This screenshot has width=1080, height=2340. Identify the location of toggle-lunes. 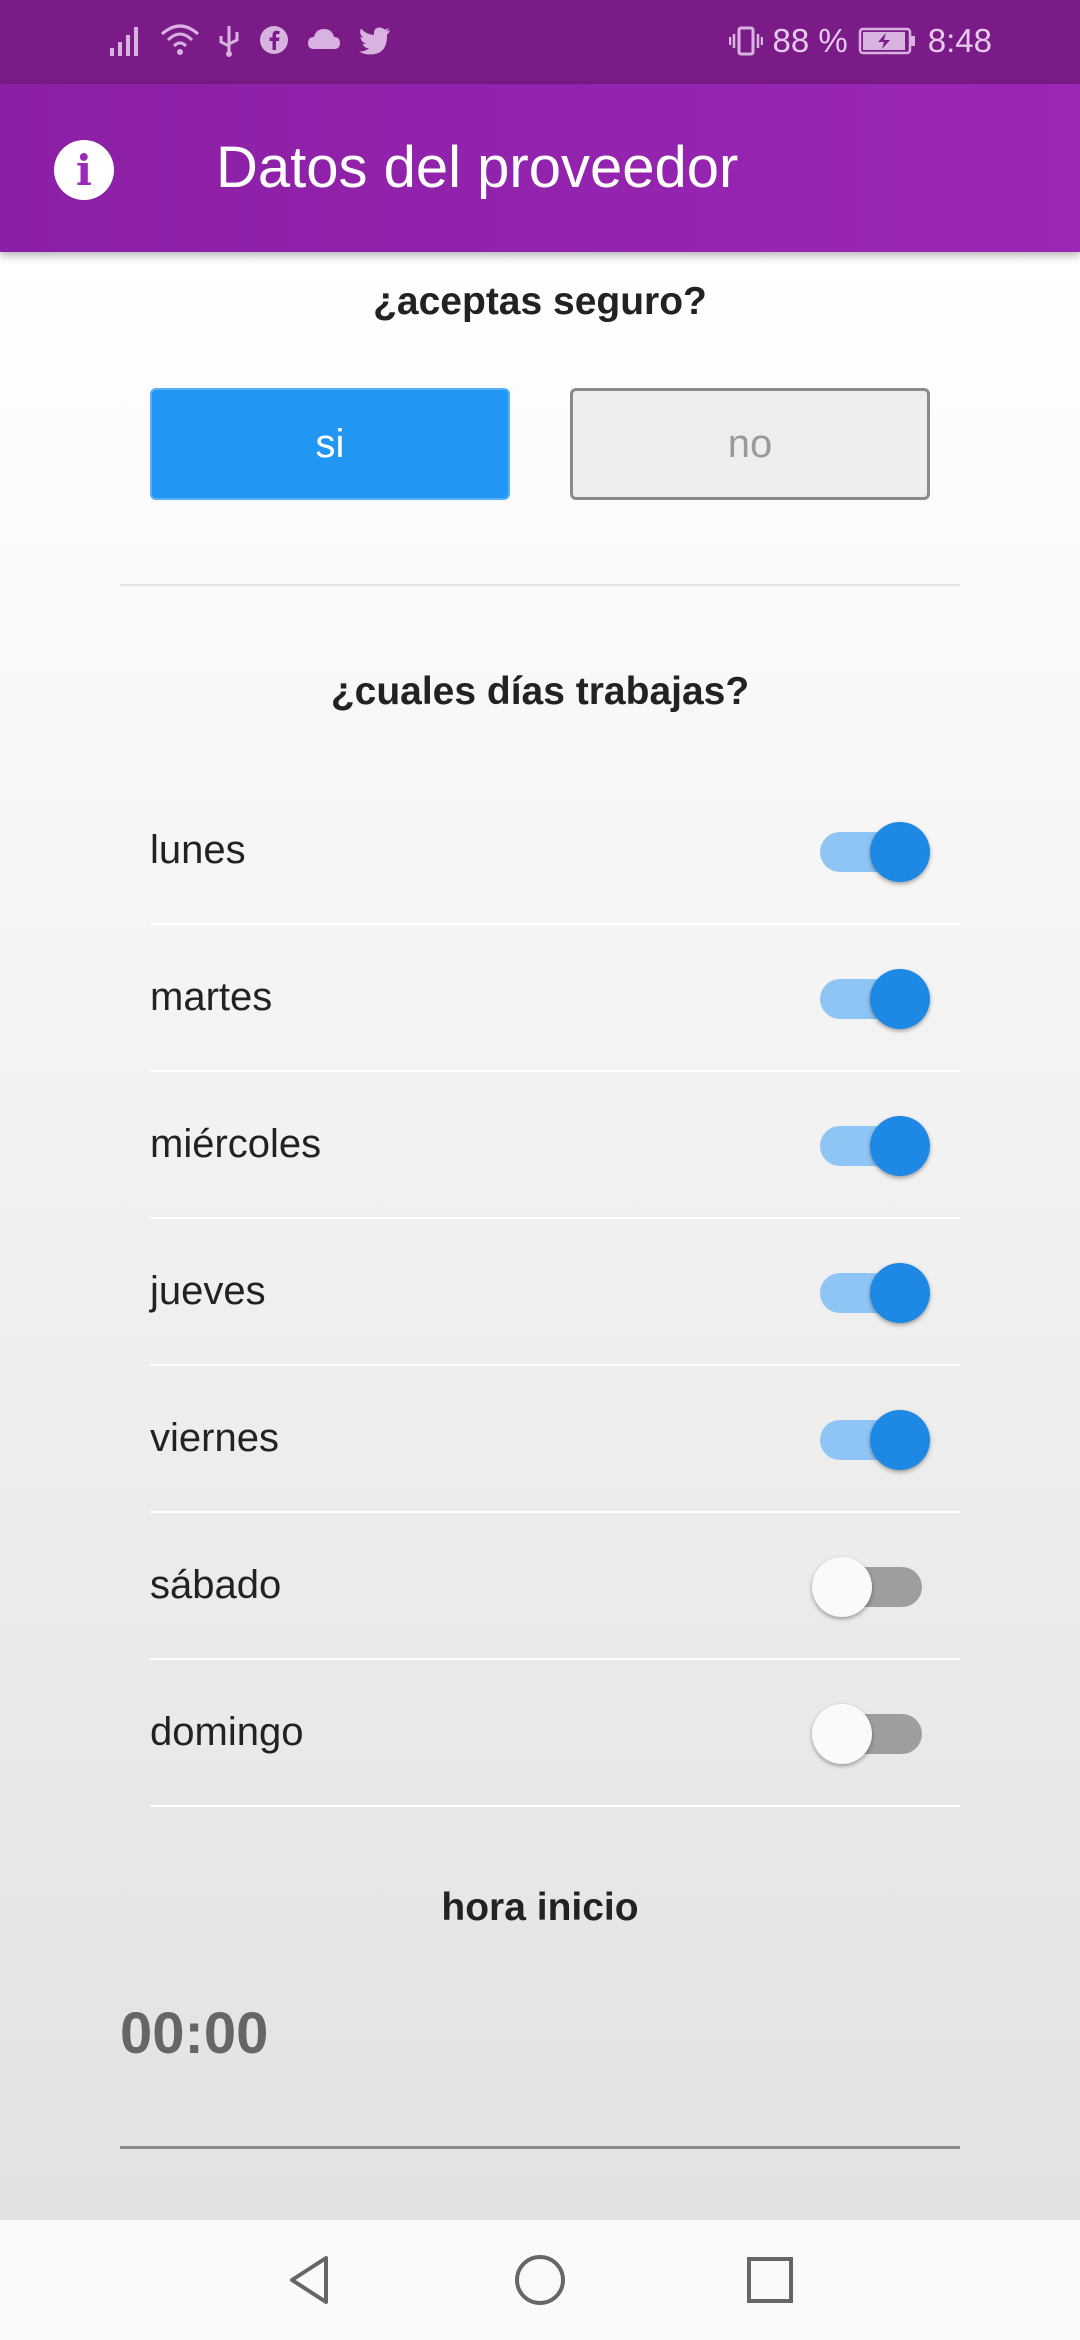
(875, 852).